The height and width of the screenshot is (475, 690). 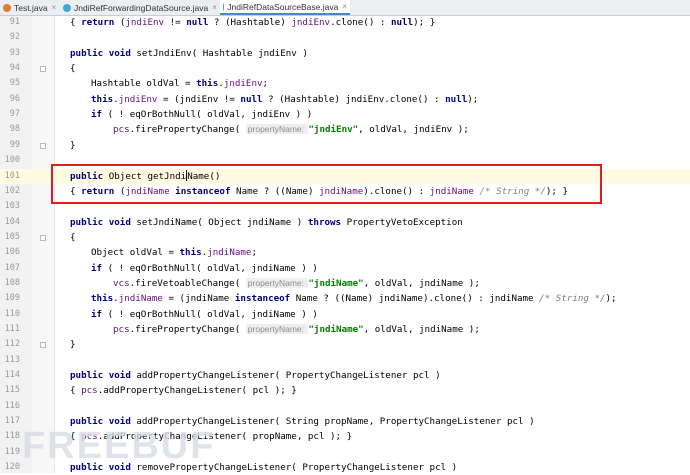 I want to click on line-number: 113, so click(x=12, y=360).